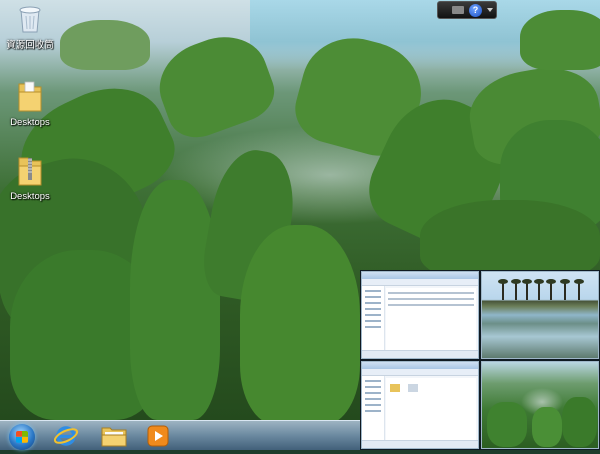 The height and width of the screenshot is (454, 600). I want to click on internet-explorer-icon, so click(66, 436).